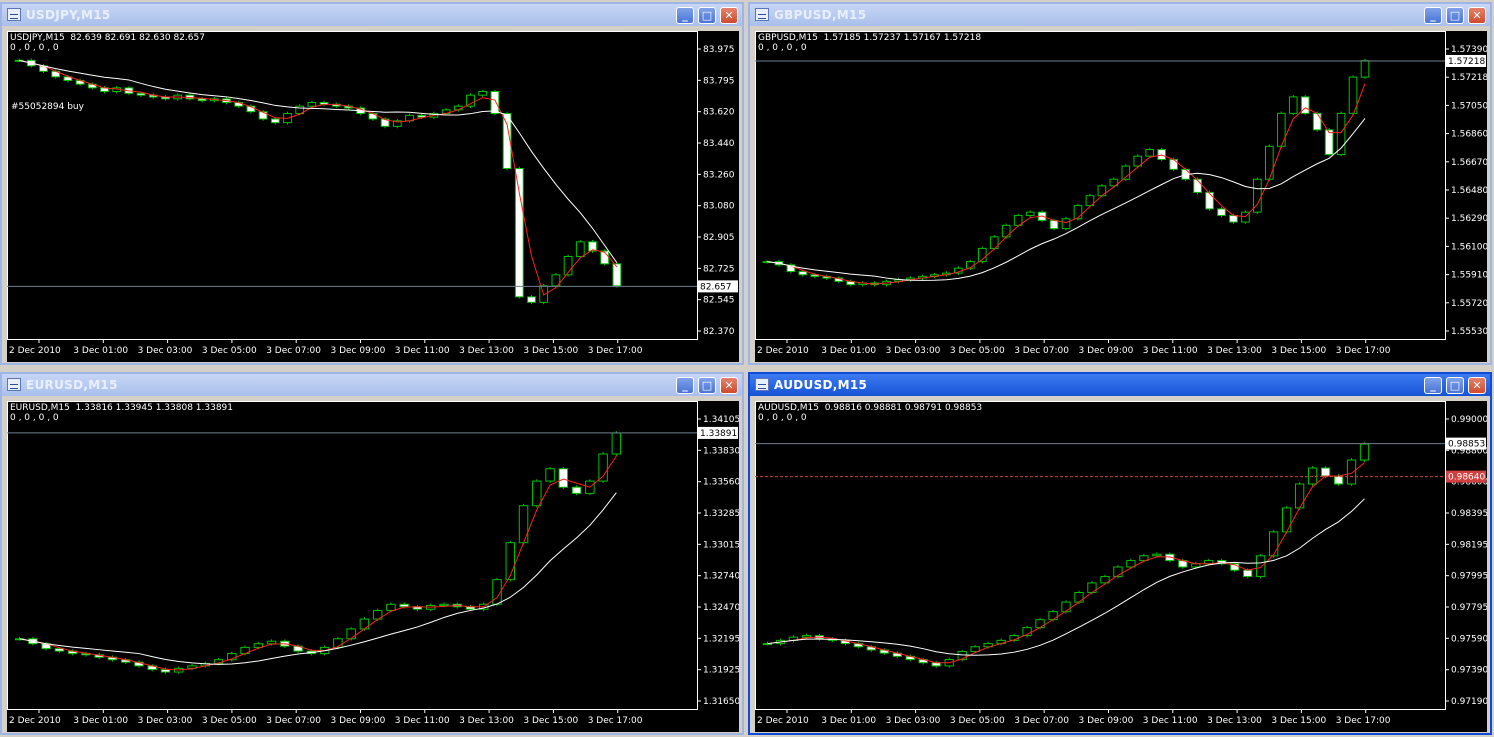 The width and height of the screenshot is (1494, 737). What do you see at coordinates (1066, 577) in the screenshot?
I see `slow-ma-line` at bounding box center [1066, 577].